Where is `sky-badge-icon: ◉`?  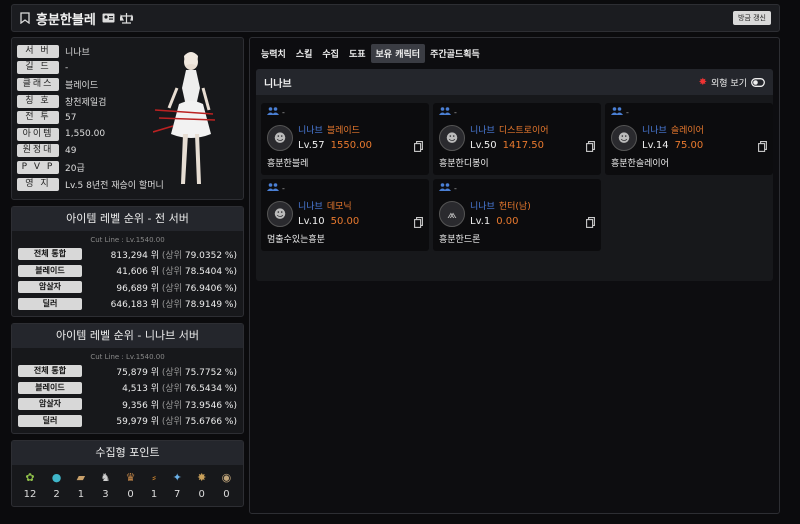
sky-badge-icon: ◉ is located at coordinates (226, 477).